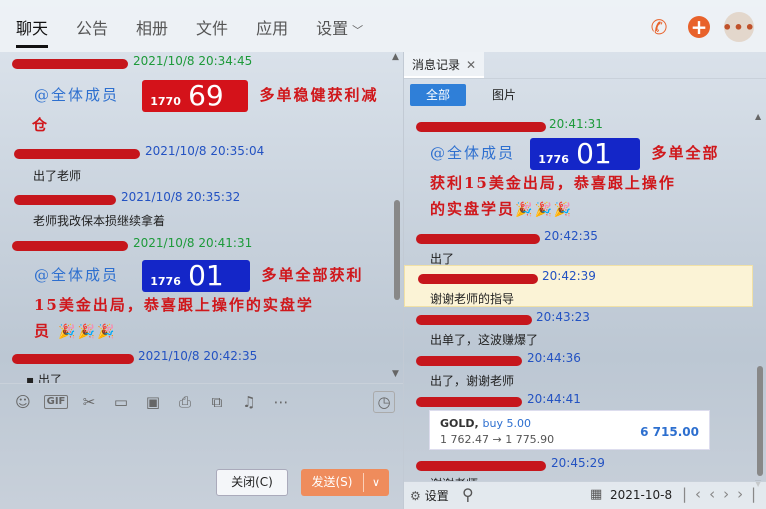 This screenshot has width=766, height=509. Describe the element at coordinates (506, 423) in the screenshot. I see `trade-side: buy 5.00` at that location.